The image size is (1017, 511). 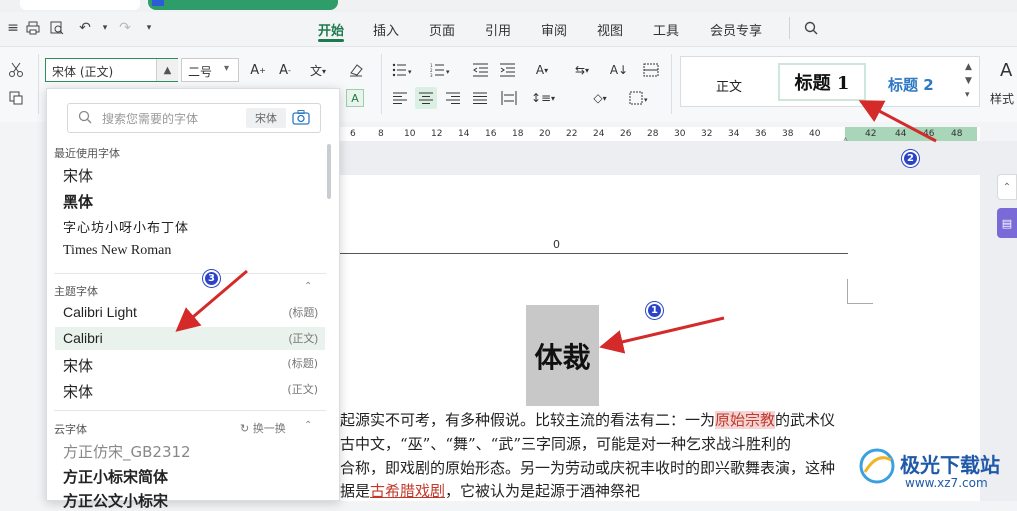 I want to click on active-document-tab, so click(x=243, y=5).